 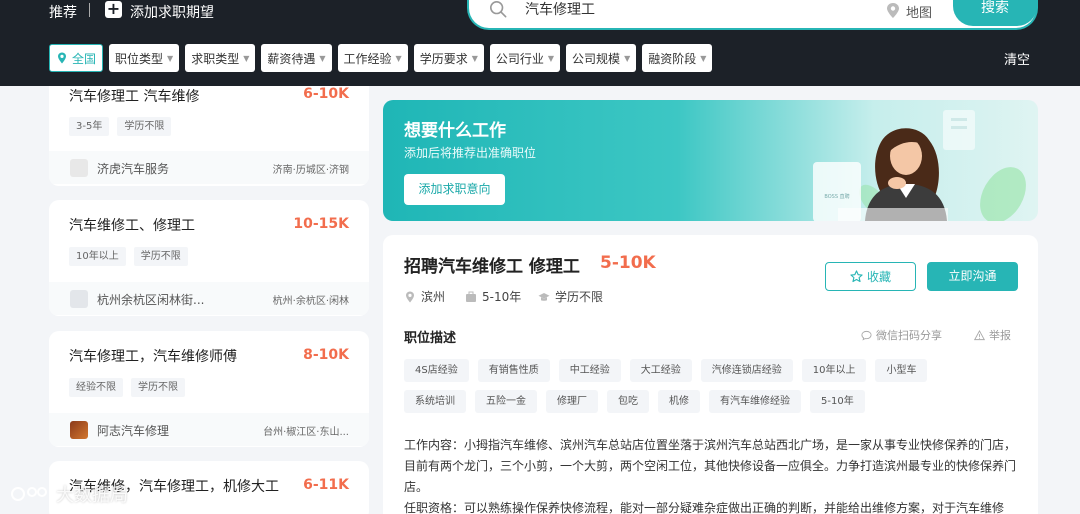 I want to click on filter-education: 学历要求 ▼, so click(x=448, y=58).